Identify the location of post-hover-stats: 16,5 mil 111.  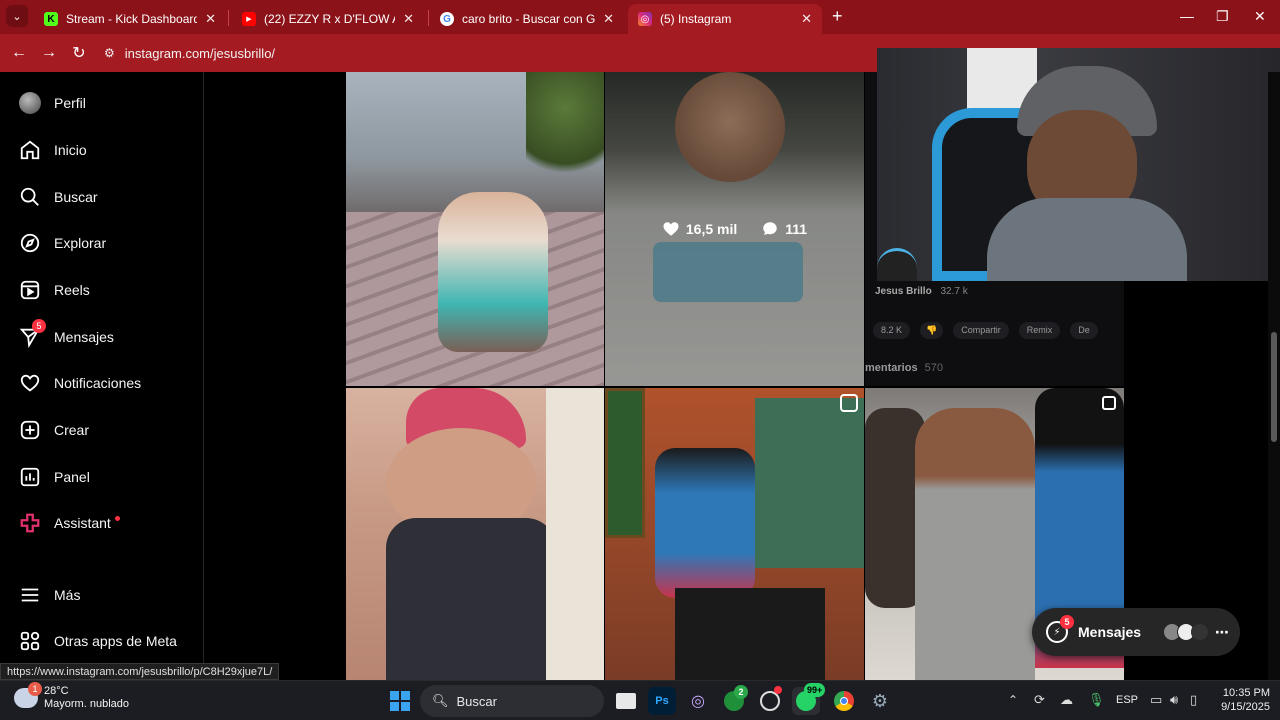
(734, 229).